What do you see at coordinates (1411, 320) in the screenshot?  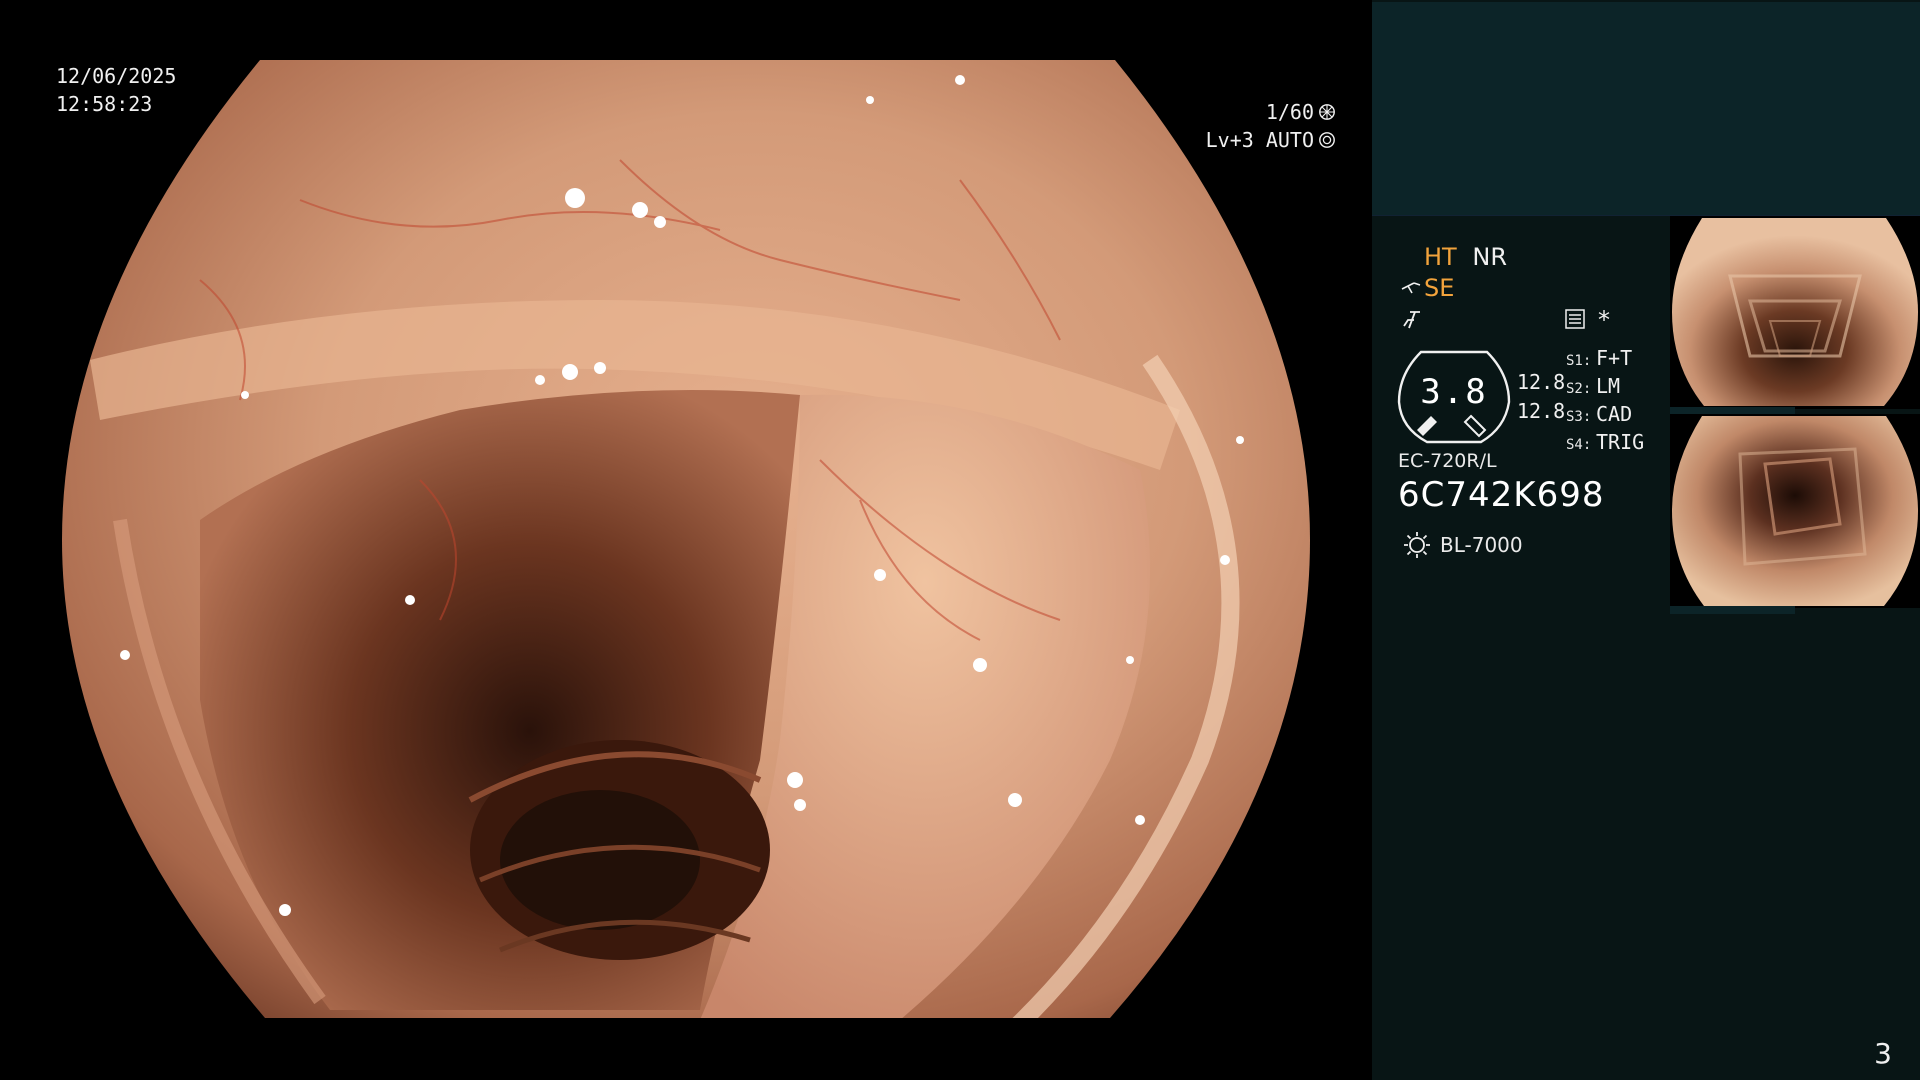 I see `edge-enhance-icon` at bounding box center [1411, 320].